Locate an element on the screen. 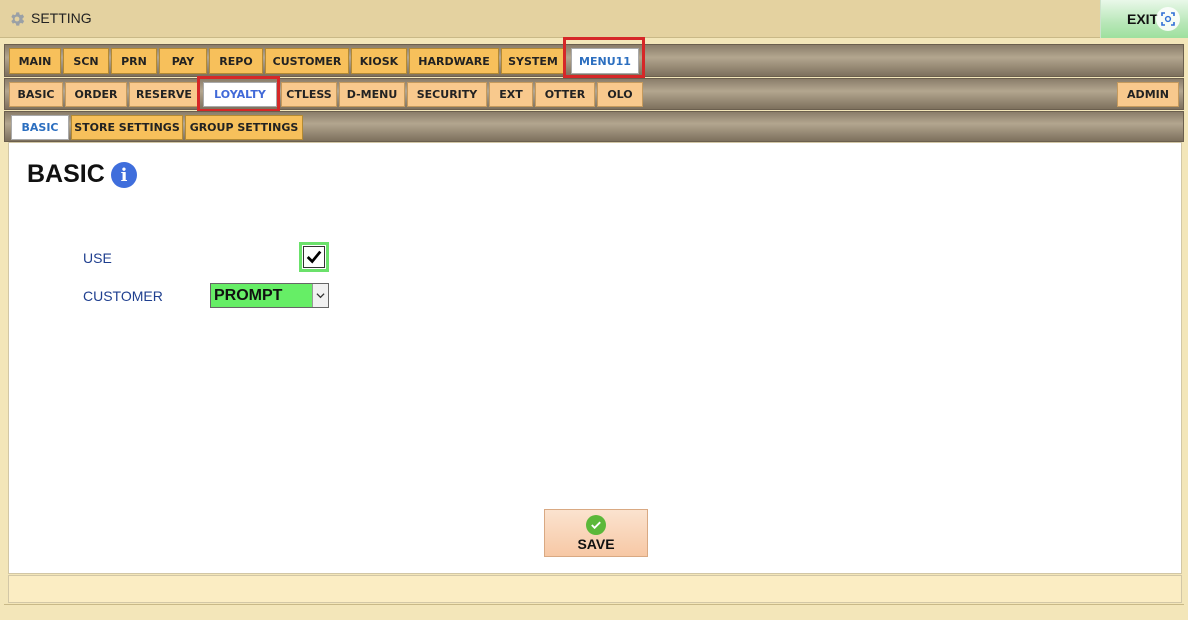 The height and width of the screenshot is (620, 1188). tab-hardware: HARDWARE is located at coordinates (454, 61).